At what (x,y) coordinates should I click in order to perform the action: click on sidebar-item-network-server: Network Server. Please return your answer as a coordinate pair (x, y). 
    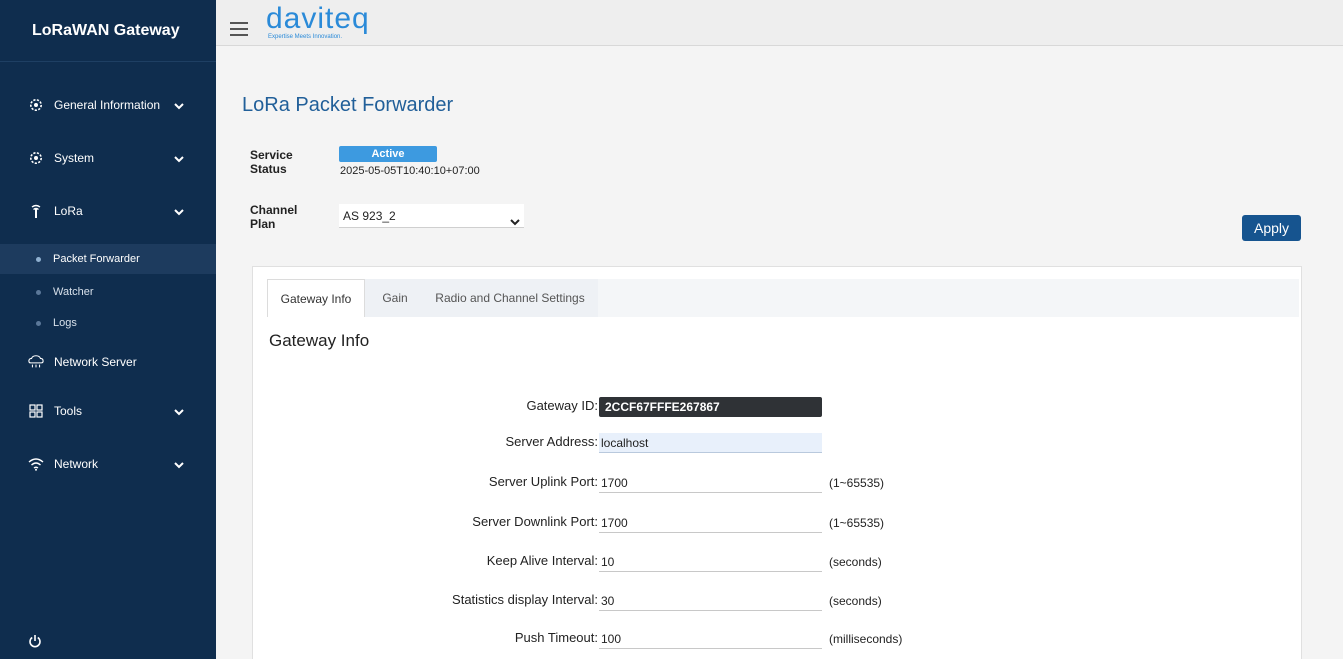
    Looking at the image, I should click on (108, 362).